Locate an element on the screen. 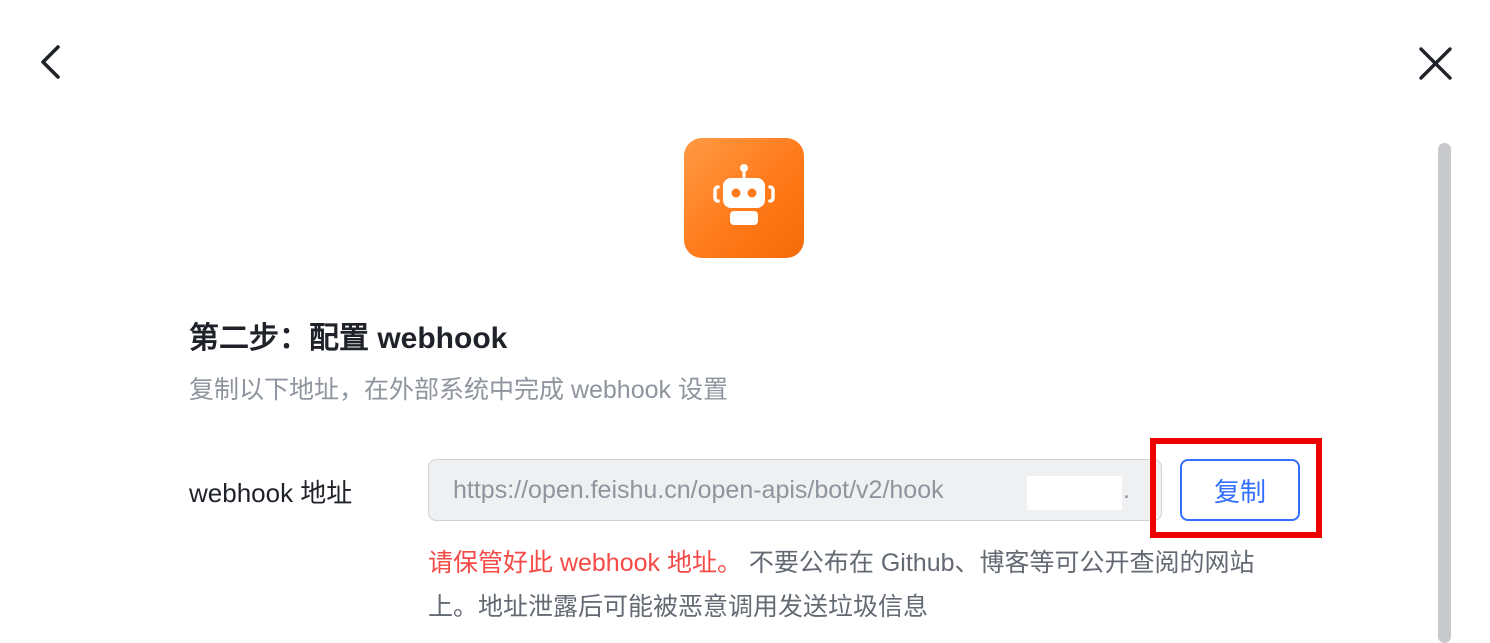 Image resolution: width=1490 pixels, height=643 pixels. step-title: 第二步：配置 webhook is located at coordinates (348, 338).